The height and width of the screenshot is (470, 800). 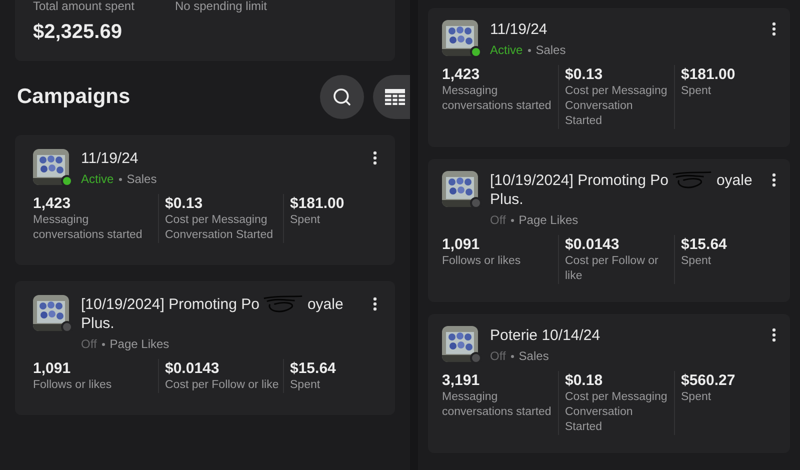 What do you see at coordinates (395, 97) in the screenshot?
I see `table-icon` at bounding box center [395, 97].